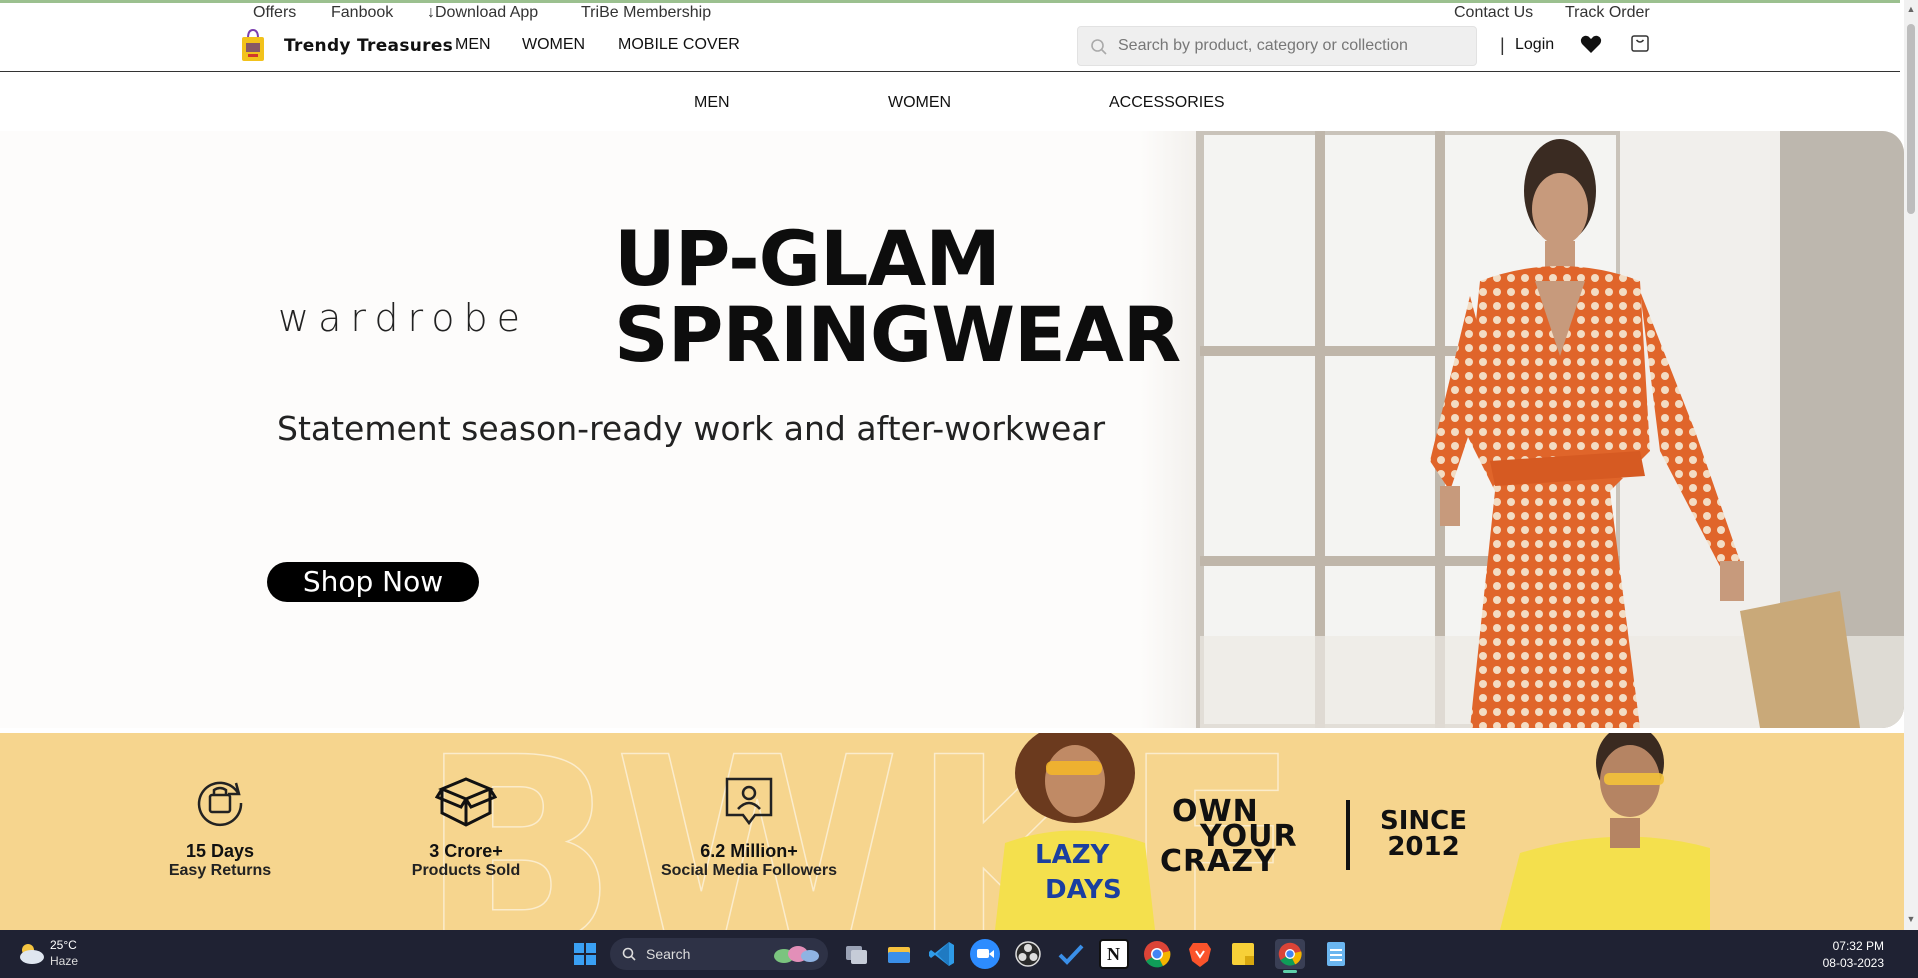  I want to click on zoom-icon, so click(985, 954).